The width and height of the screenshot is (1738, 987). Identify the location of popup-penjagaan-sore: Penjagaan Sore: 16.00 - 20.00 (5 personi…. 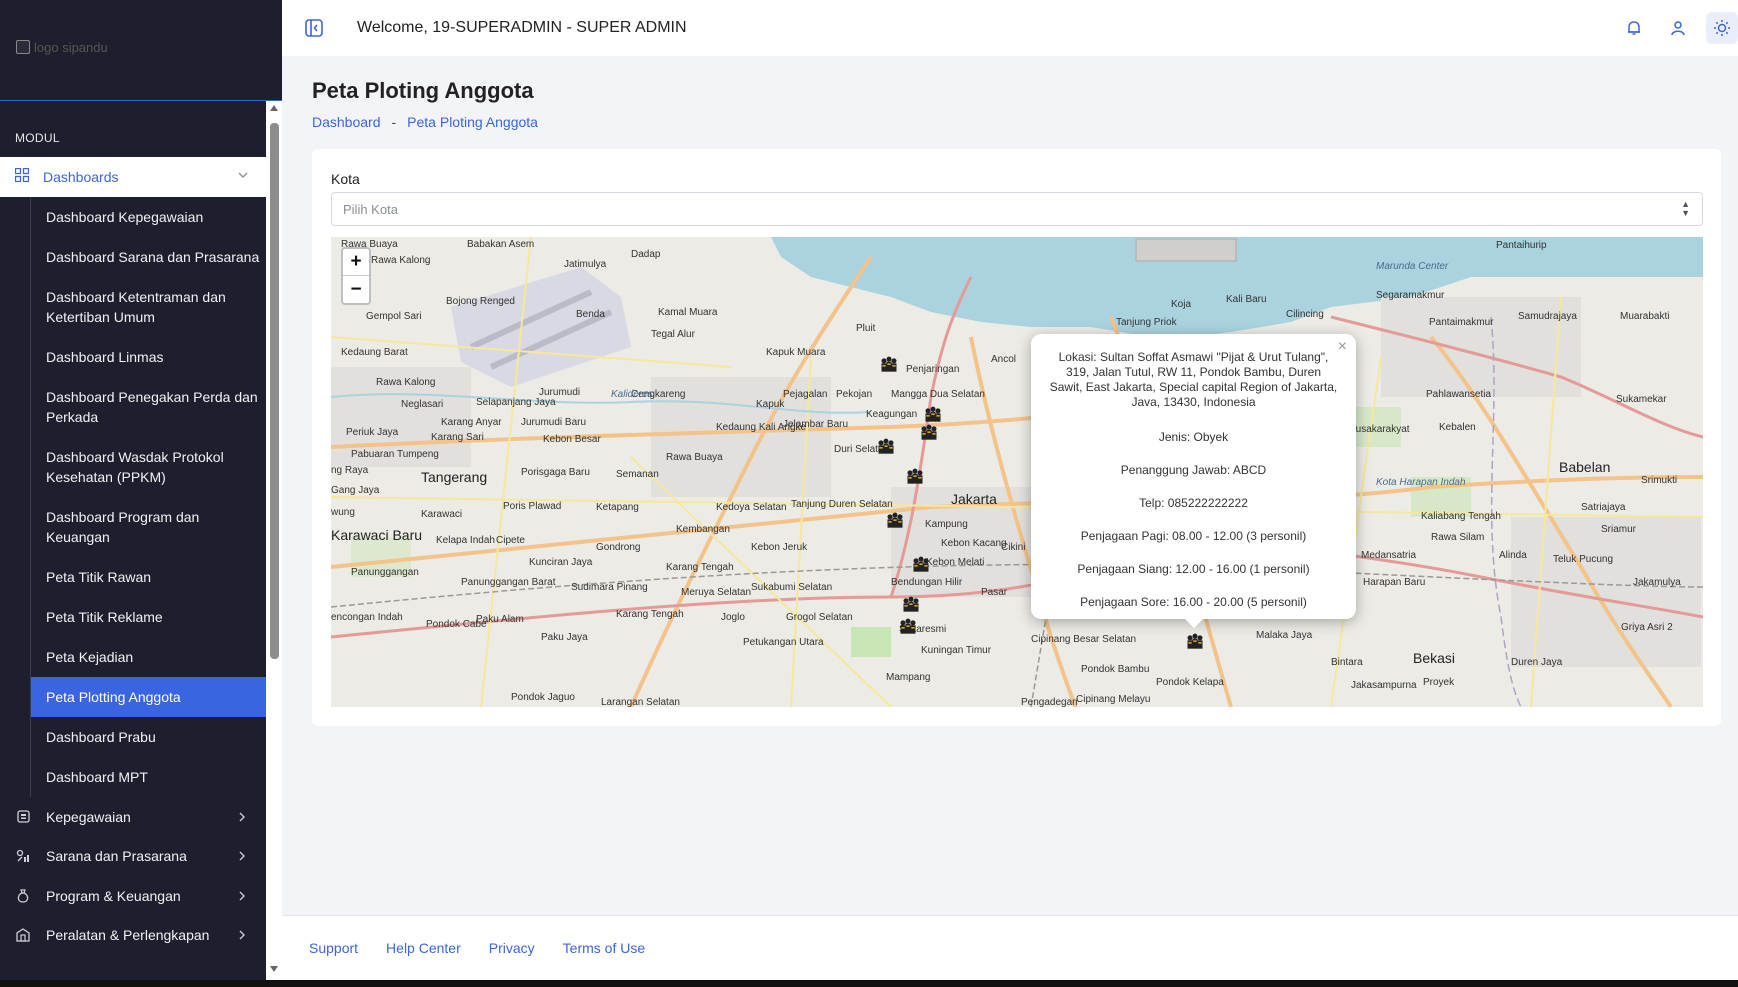
(1193, 602).